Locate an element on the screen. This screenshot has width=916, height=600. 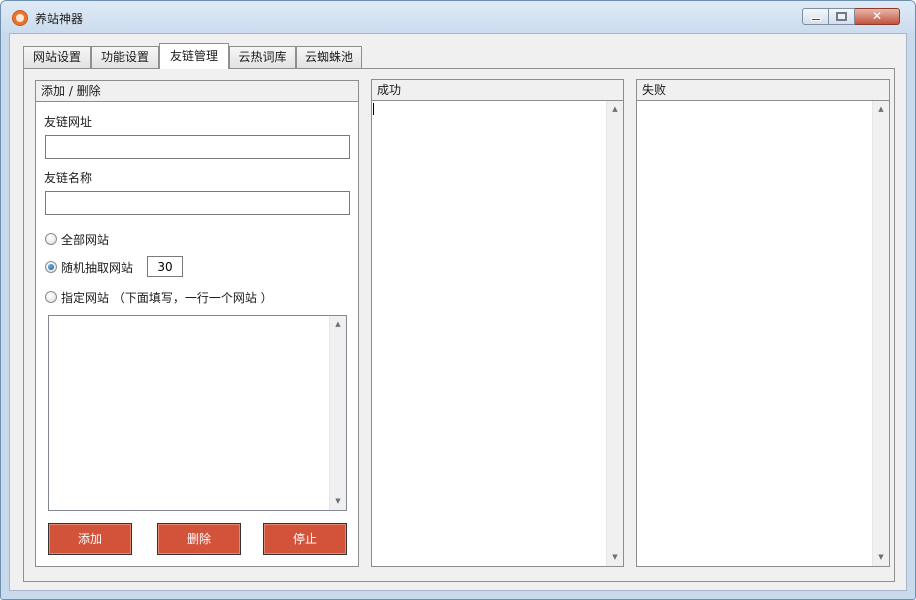
tab-cloud-spider-pool: 云蜘蛛池 is located at coordinates (329, 57).